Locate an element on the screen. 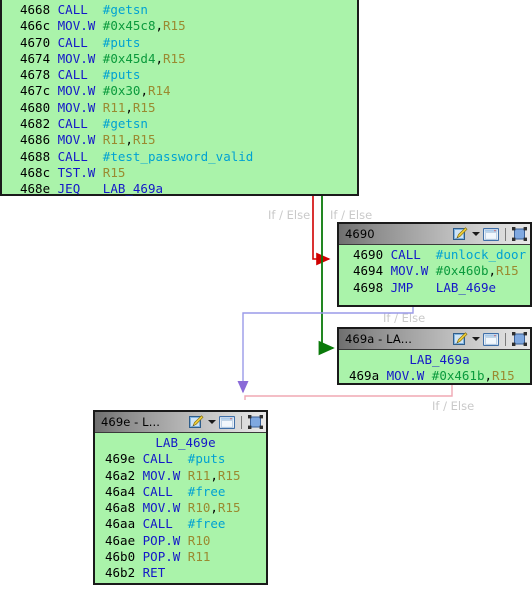  listing-line: 466c MOV.W #0x45c8,R15 is located at coordinates (188, 26).